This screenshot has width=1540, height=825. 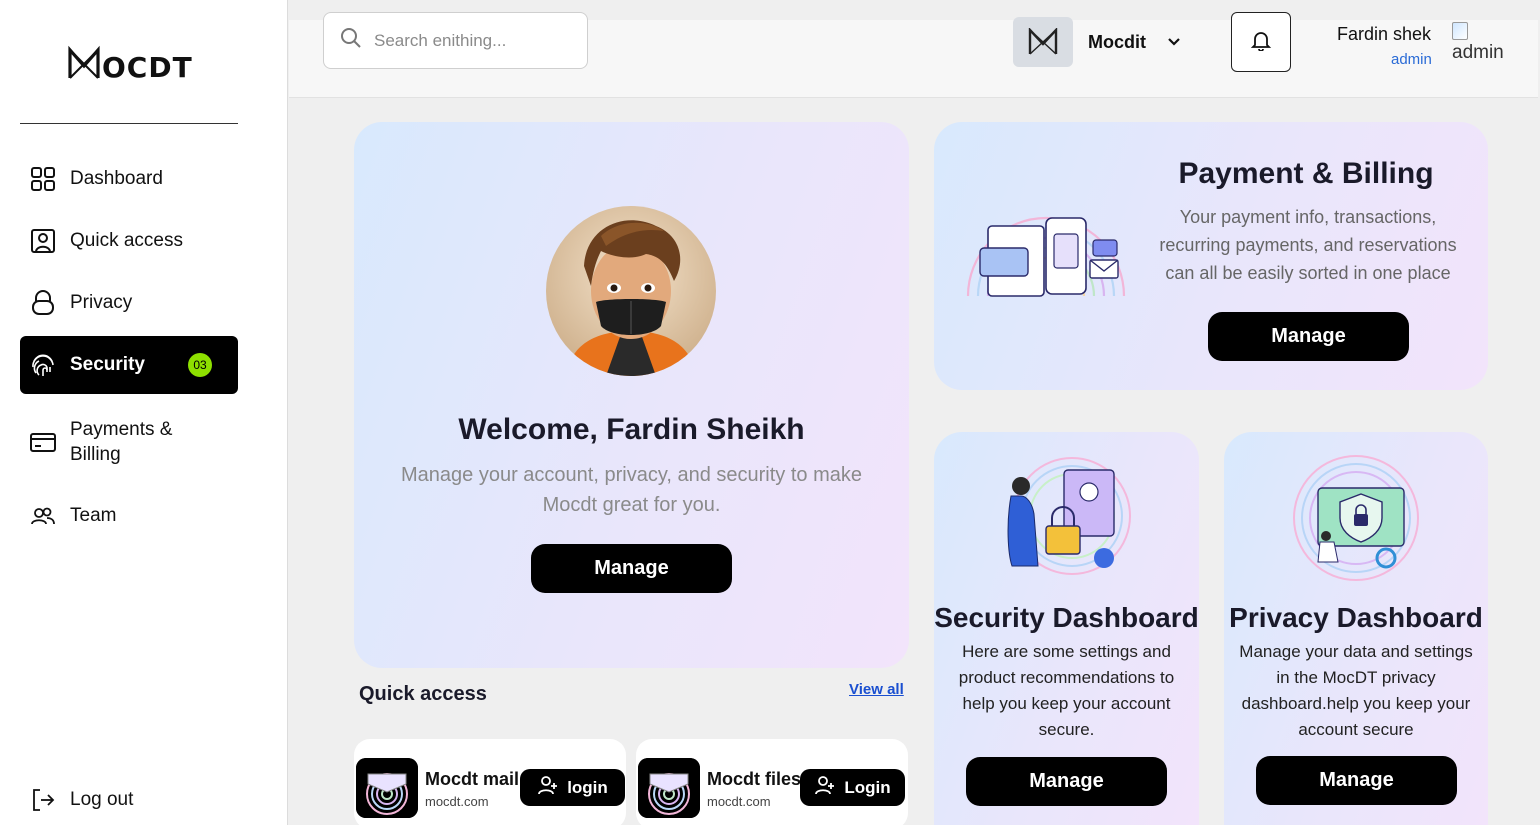 I want to click on sidebar-item-quick-access: Quick access, so click(x=129, y=241).